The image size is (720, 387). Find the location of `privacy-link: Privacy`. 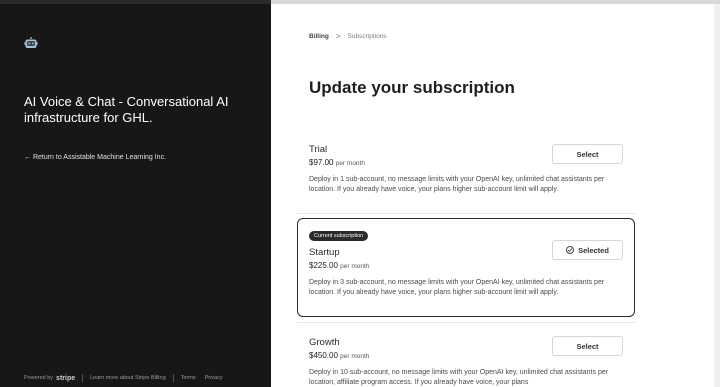

privacy-link: Privacy is located at coordinates (214, 378).